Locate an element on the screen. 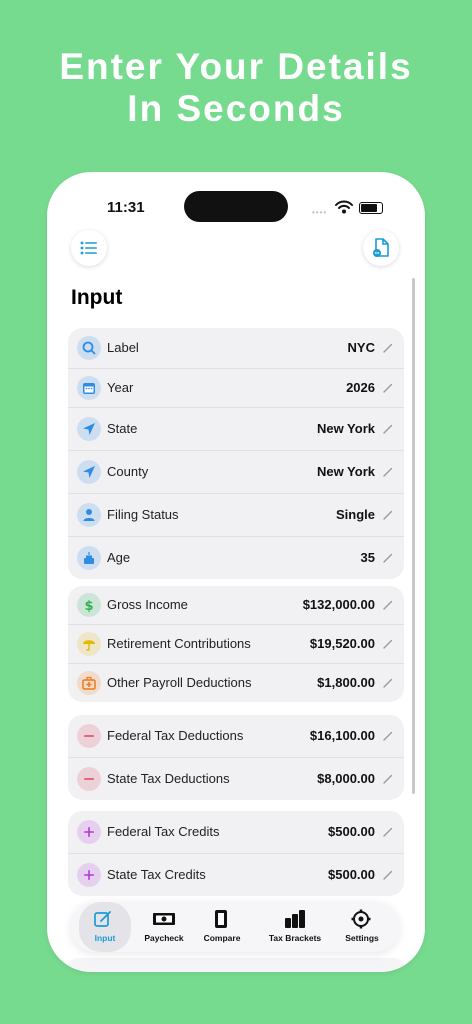 The height and width of the screenshot is (1024, 472). input-row-gross-income: $ Gross Income $132,000.00 is located at coordinates (236, 605).